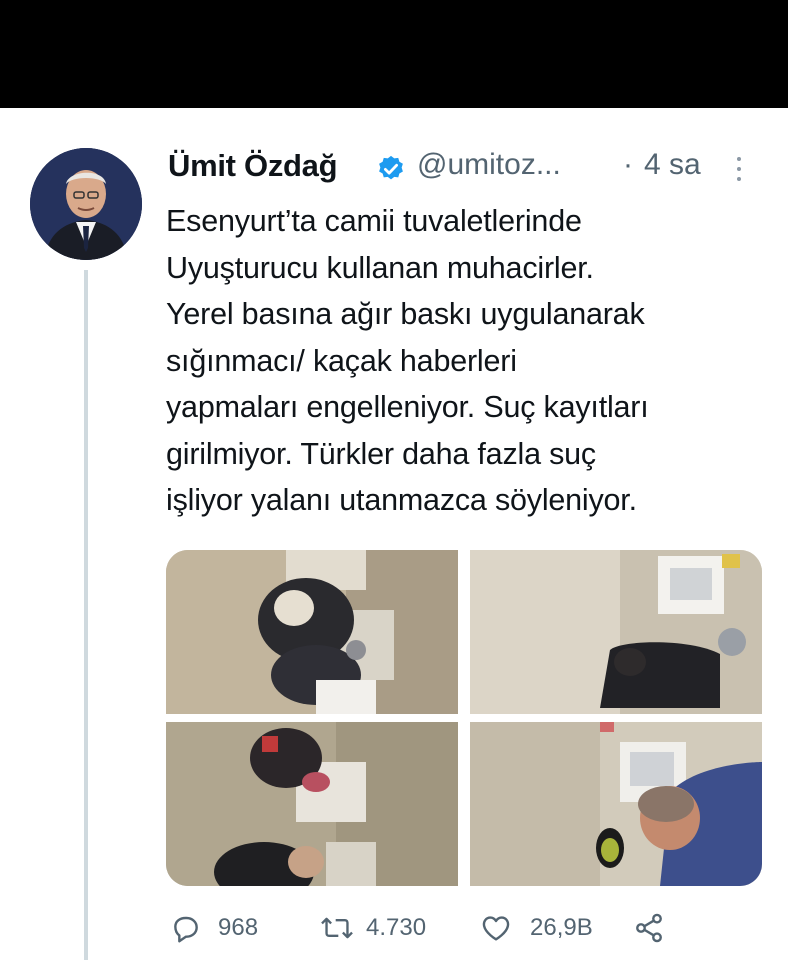 This screenshot has width=788, height=960. I want to click on top-black-bar, so click(394, 54).